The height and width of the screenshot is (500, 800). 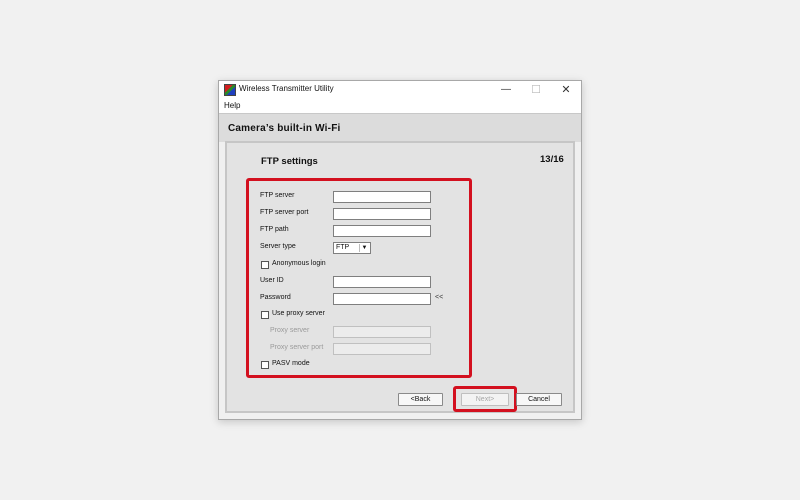 I want to click on app-logo-icon, so click(x=230, y=90).